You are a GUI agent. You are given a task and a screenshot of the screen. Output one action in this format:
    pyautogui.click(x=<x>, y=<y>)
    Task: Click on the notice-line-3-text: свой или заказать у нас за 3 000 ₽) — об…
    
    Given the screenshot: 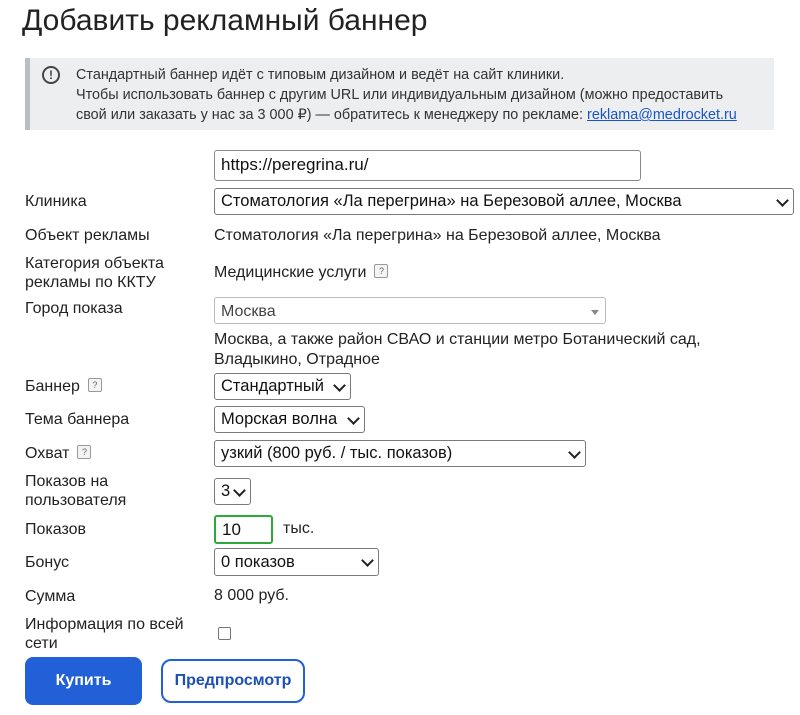 What is the action you would take?
    pyautogui.click(x=332, y=115)
    